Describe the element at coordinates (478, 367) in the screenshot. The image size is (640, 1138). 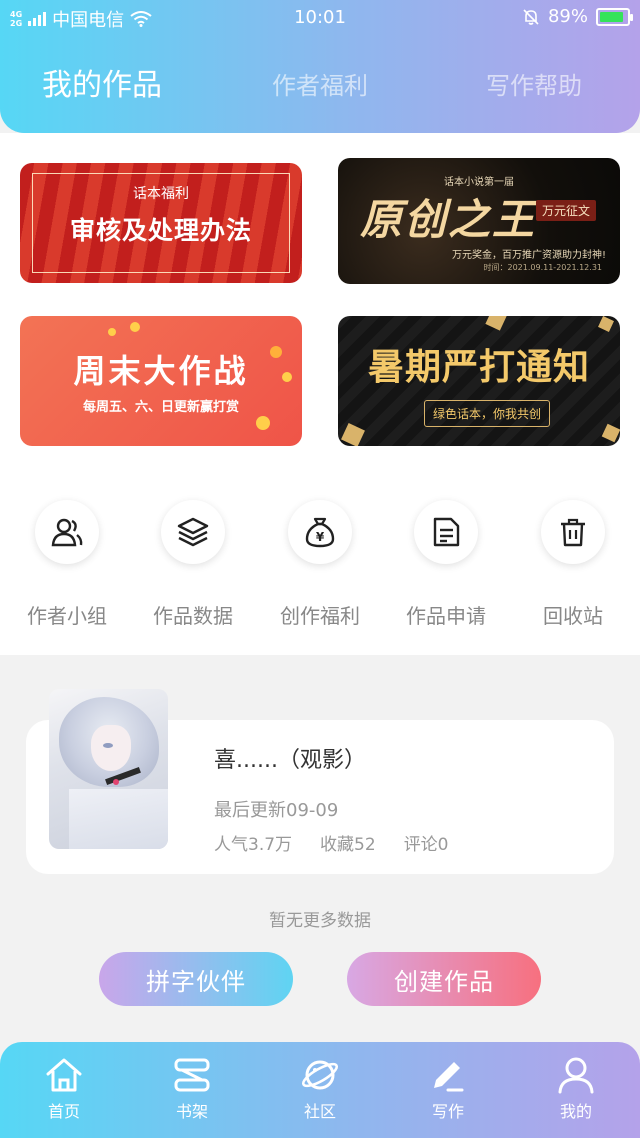
I see `banner-title: 暑期严打通知` at that location.